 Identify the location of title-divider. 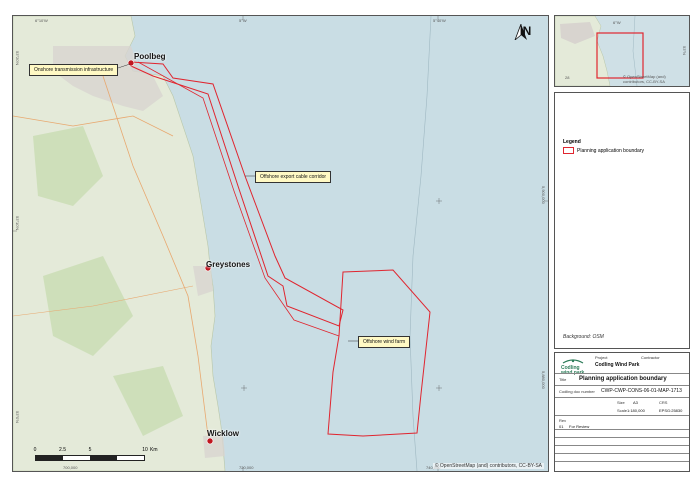
(622, 373).